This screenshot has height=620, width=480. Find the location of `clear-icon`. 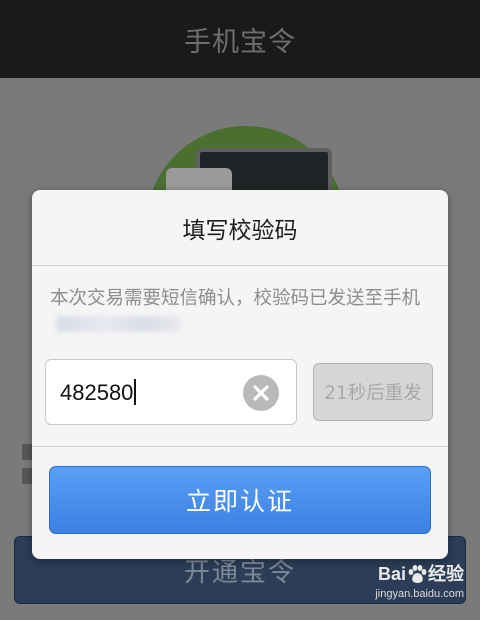

clear-icon is located at coordinates (261, 393).